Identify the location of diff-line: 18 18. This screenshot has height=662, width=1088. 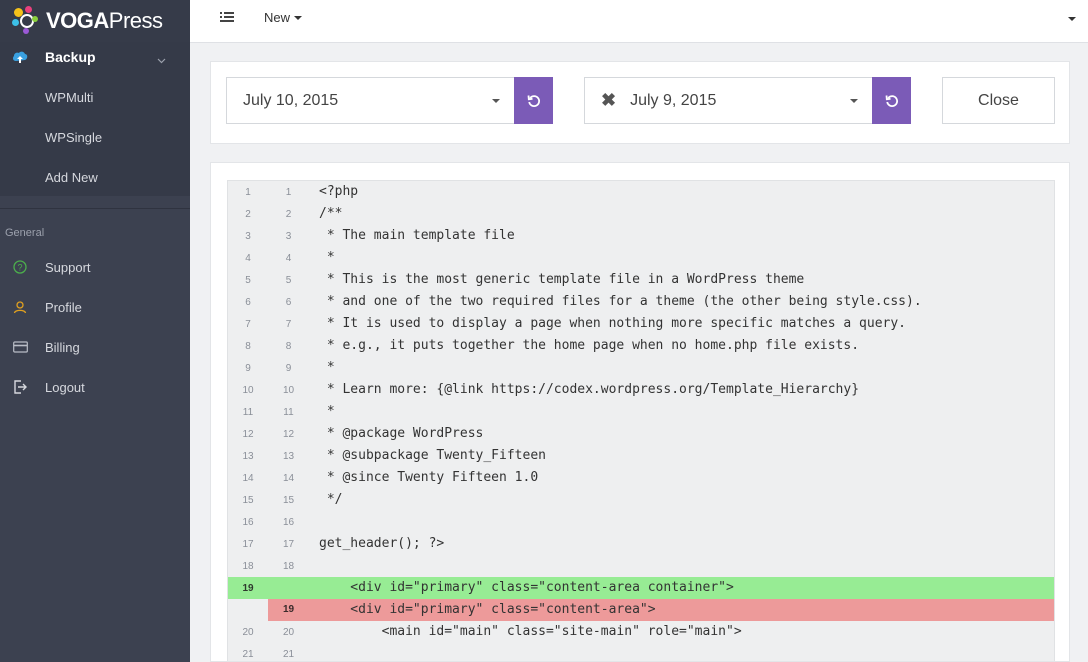
(641, 566).